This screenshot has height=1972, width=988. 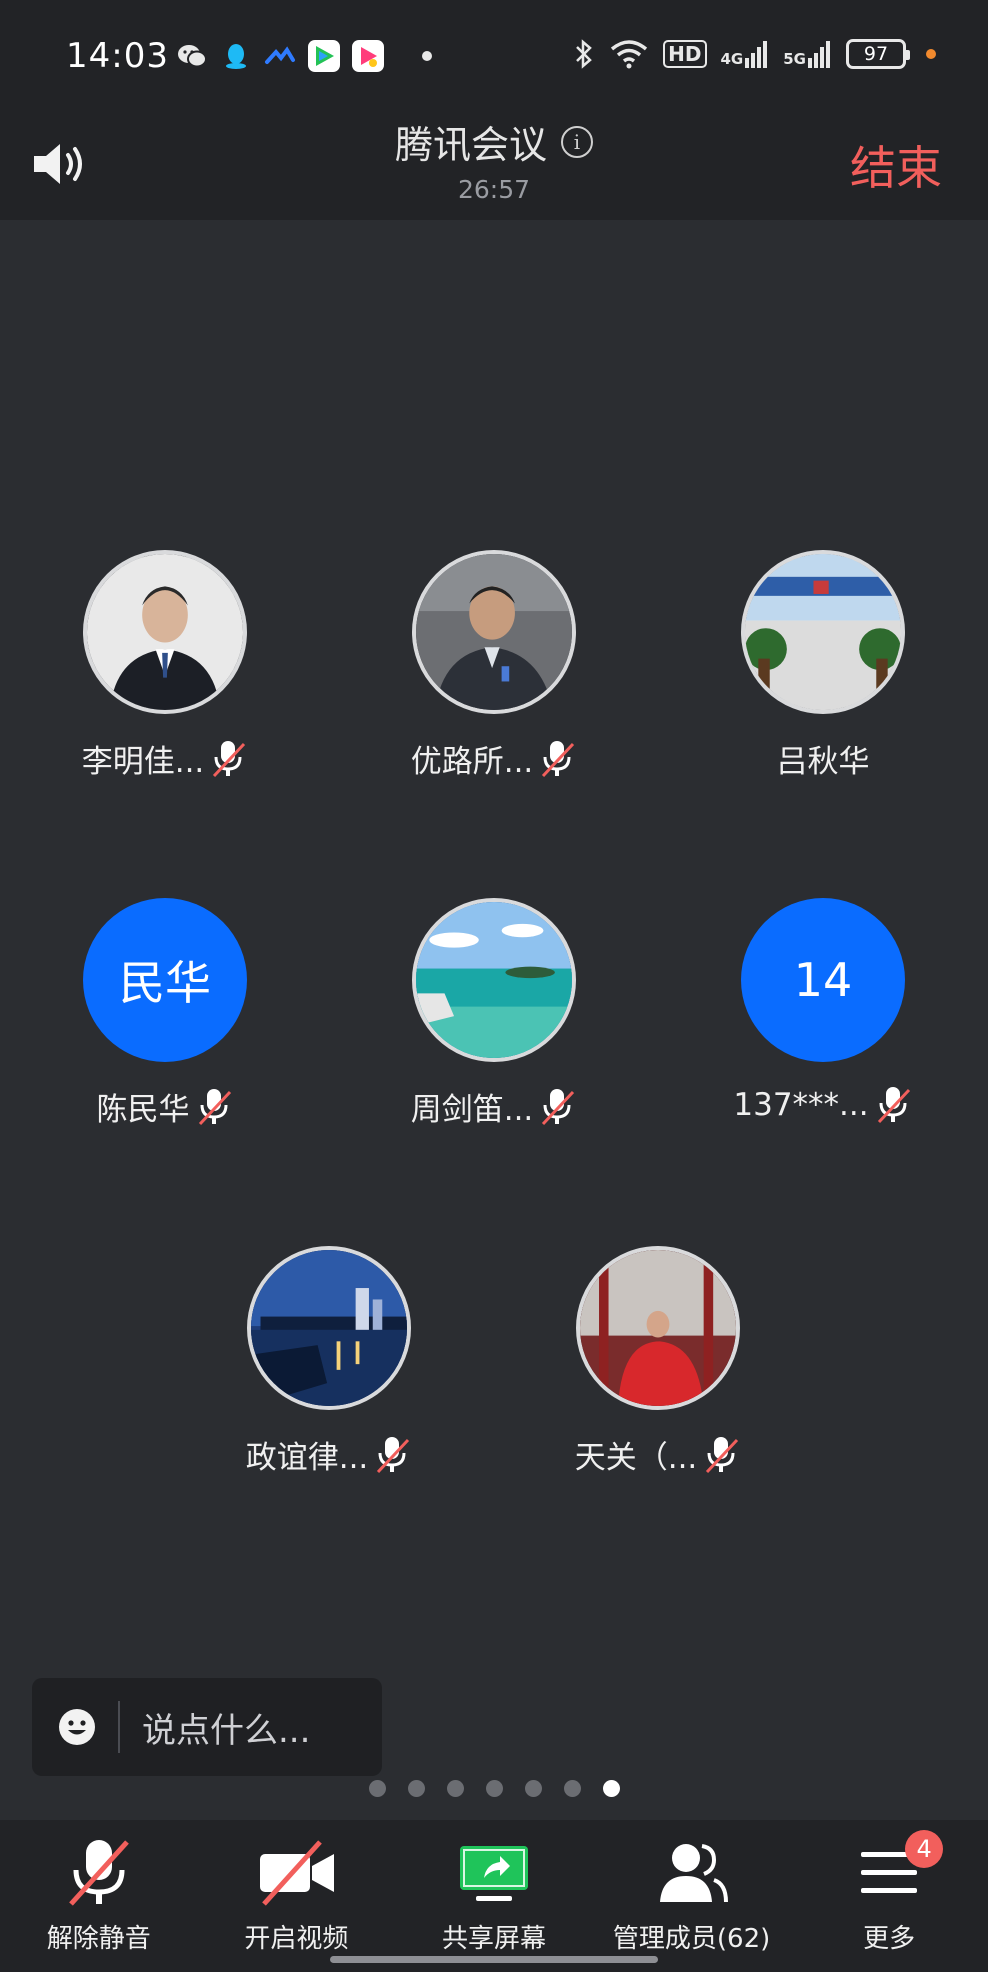 What do you see at coordinates (745, 54) in the screenshot?
I see `signal-4g: 4G` at bounding box center [745, 54].